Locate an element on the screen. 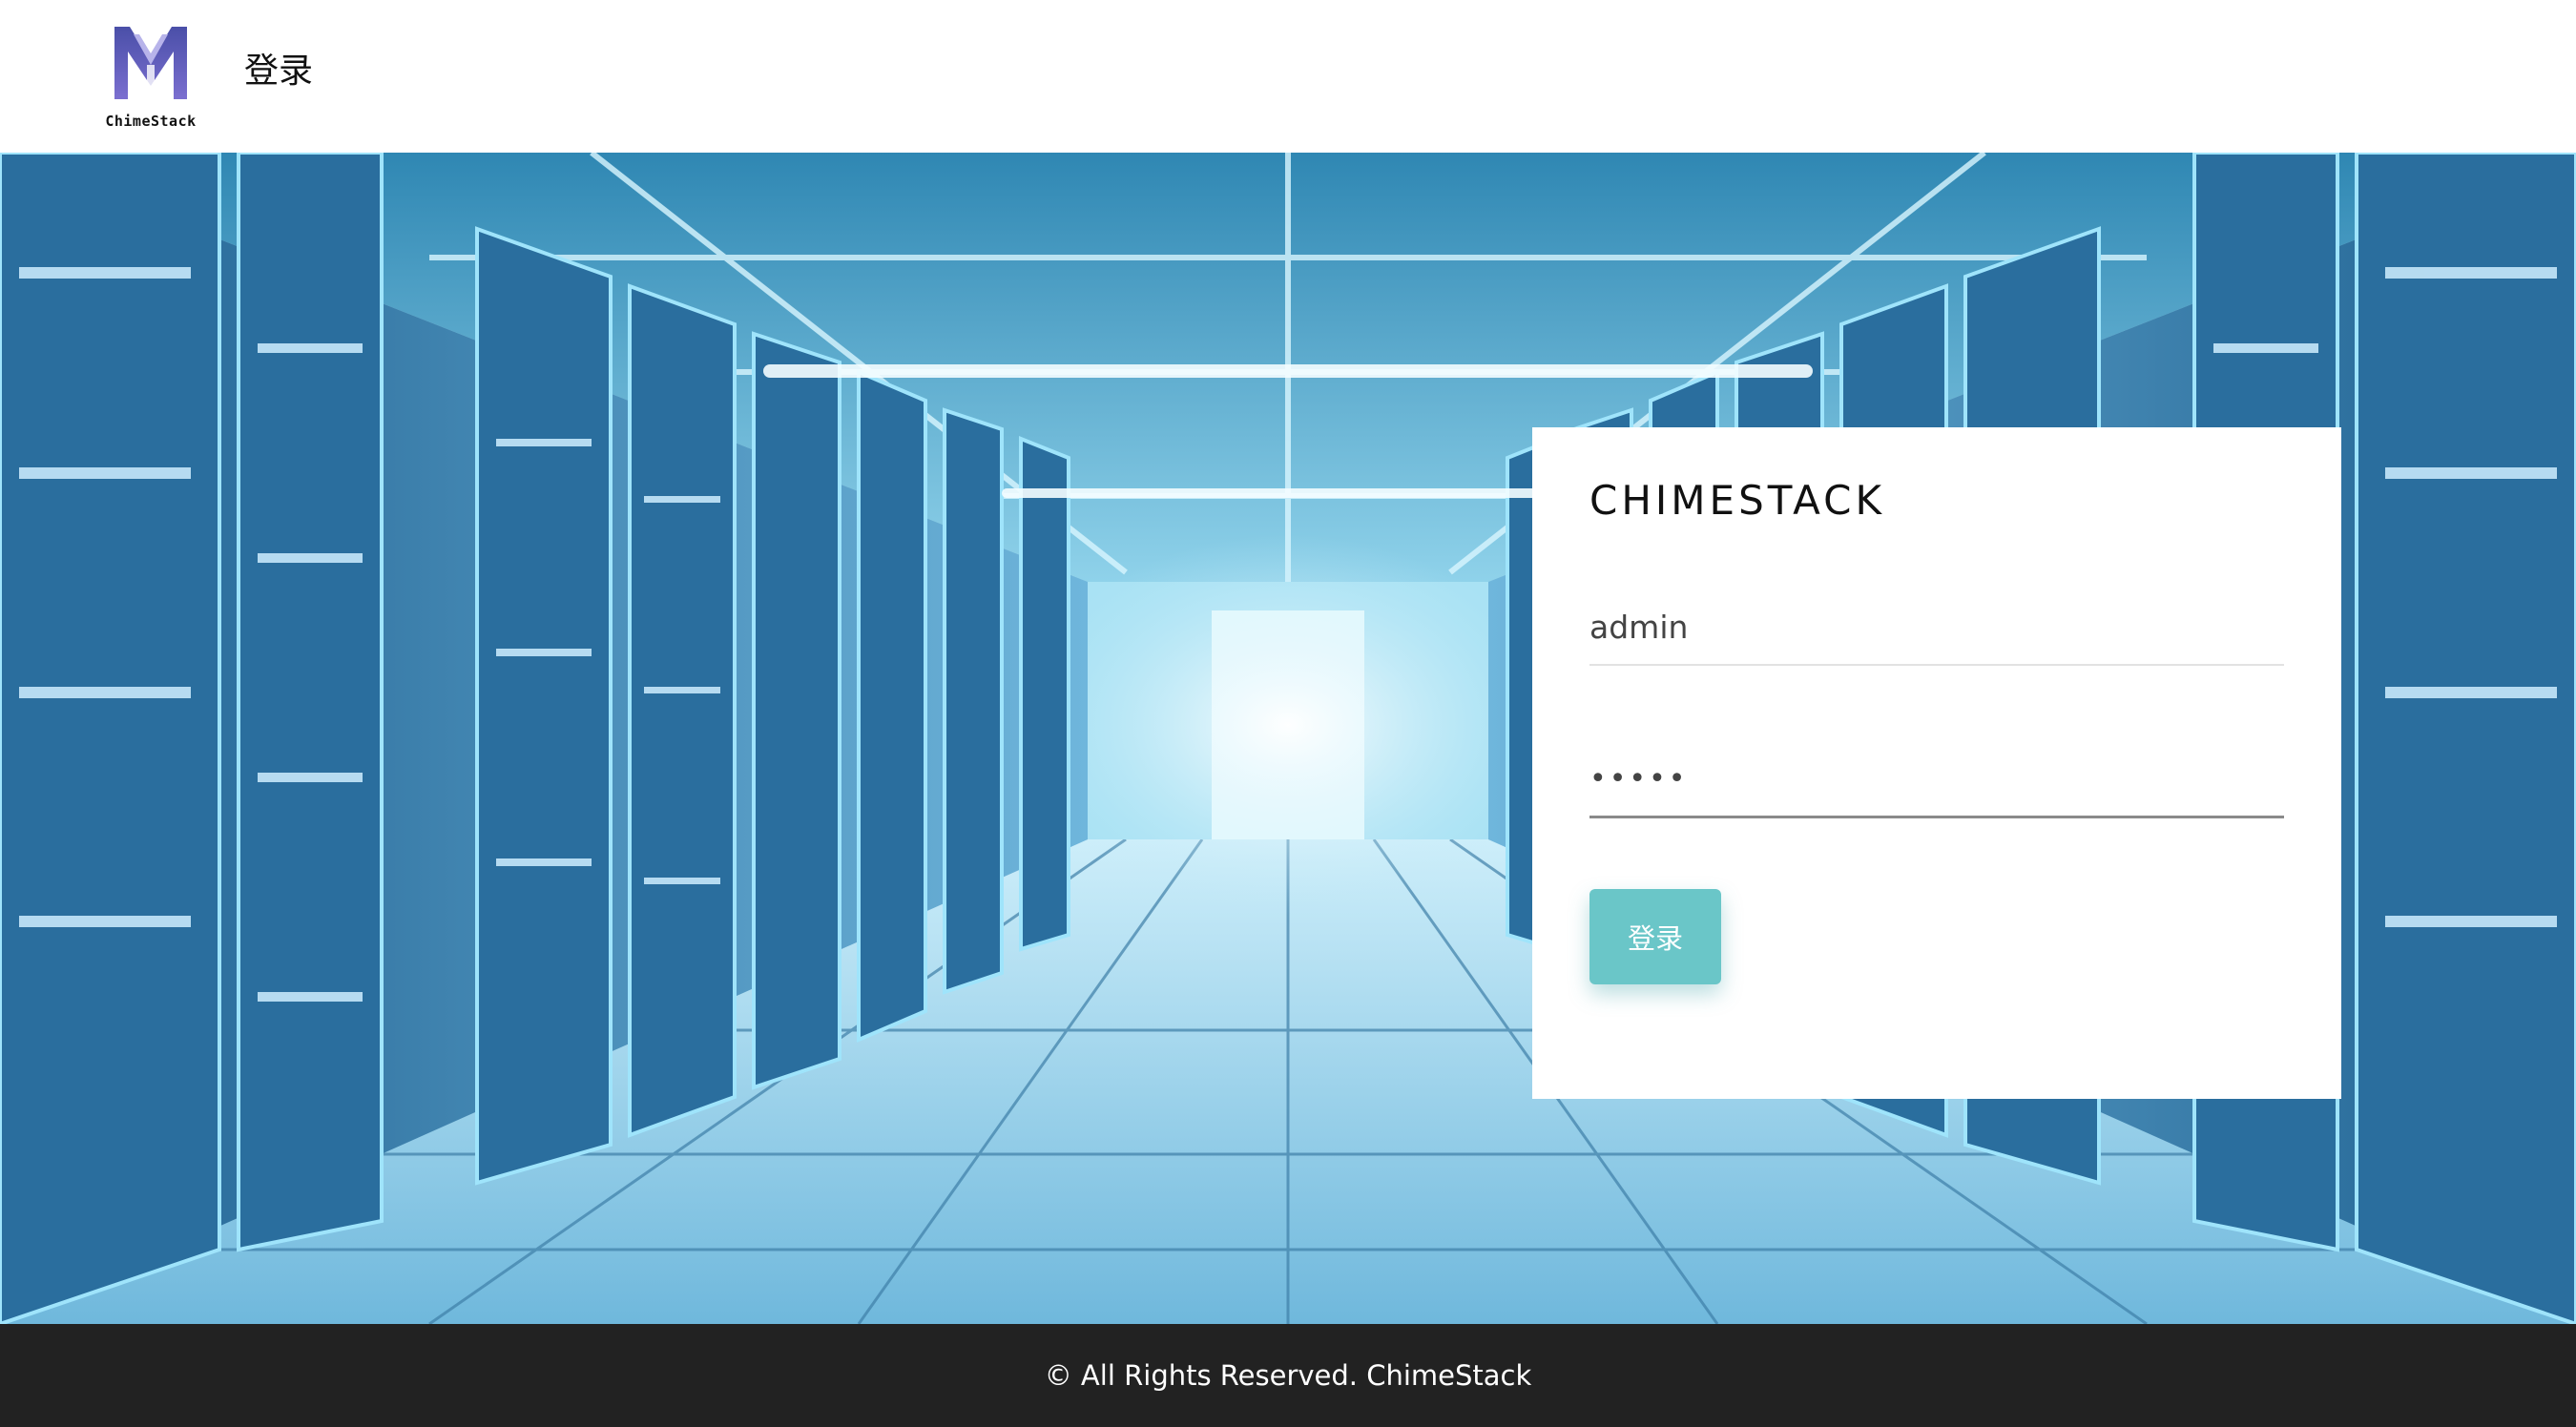 This screenshot has width=2576, height=1427. chimestack-logo: ChimeStack is located at coordinates (151, 78).